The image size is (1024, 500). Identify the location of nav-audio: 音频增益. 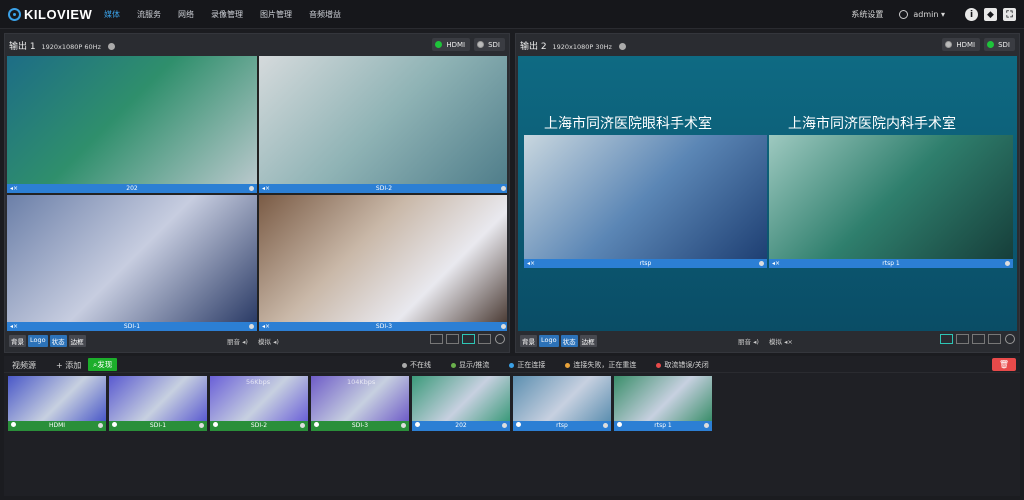
(325, 14).